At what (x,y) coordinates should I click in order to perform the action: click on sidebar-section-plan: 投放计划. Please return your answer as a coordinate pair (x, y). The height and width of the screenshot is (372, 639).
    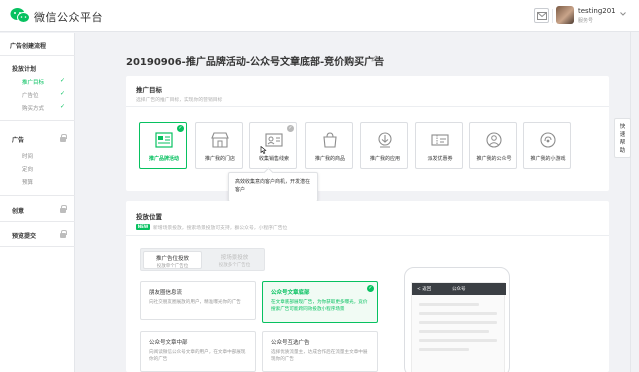
    Looking at the image, I should click on (24, 68).